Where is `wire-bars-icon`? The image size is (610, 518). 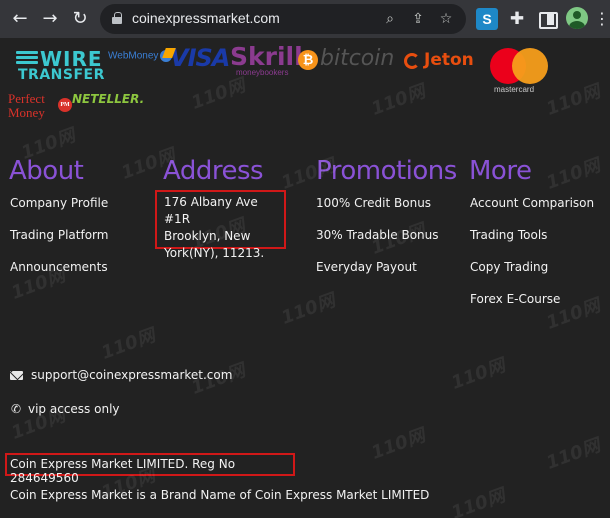 wire-bars-icon is located at coordinates (27, 59).